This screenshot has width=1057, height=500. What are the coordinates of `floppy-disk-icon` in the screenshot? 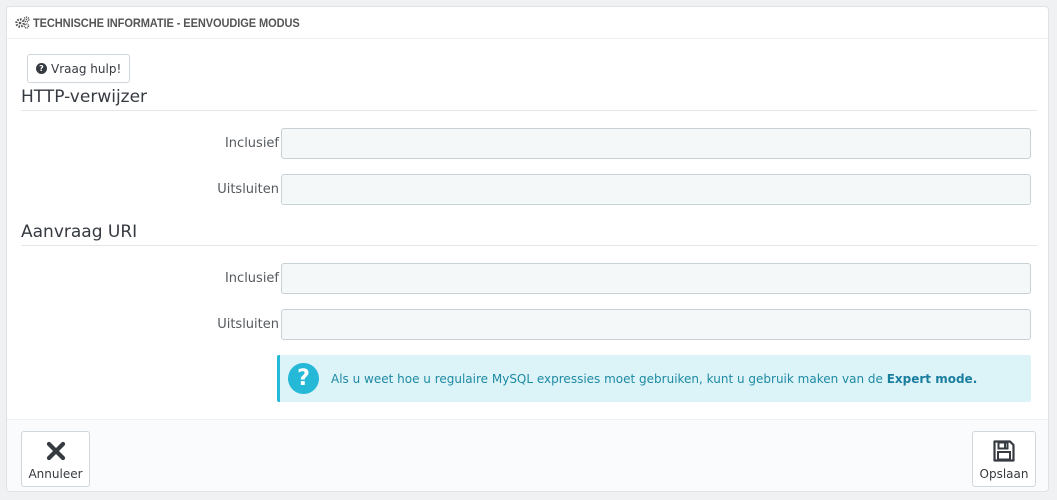 It's located at (1004, 451).